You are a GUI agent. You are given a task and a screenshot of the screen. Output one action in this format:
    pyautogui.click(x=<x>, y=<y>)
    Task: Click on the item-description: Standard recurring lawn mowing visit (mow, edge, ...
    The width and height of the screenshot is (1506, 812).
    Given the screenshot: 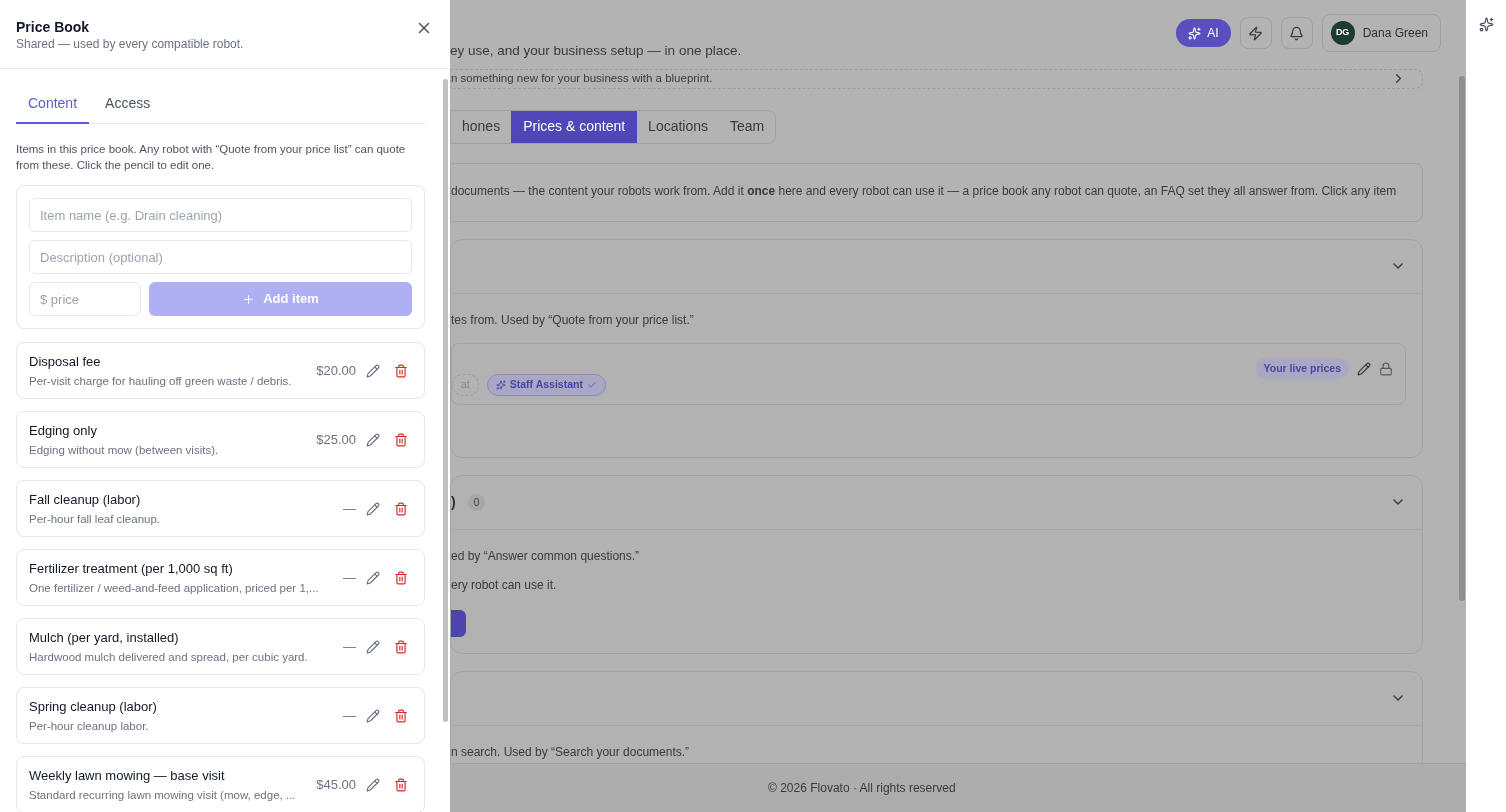 What is the action you would take?
    pyautogui.click(x=163, y=795)
    